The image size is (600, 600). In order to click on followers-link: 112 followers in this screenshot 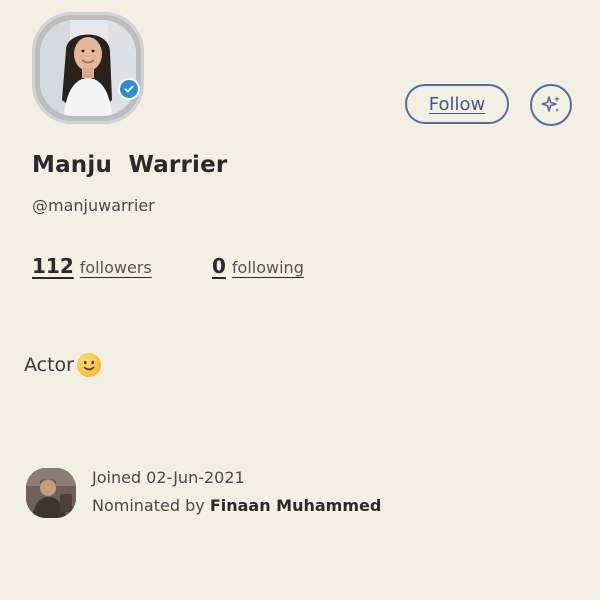, I will do `click(92, 266)`.